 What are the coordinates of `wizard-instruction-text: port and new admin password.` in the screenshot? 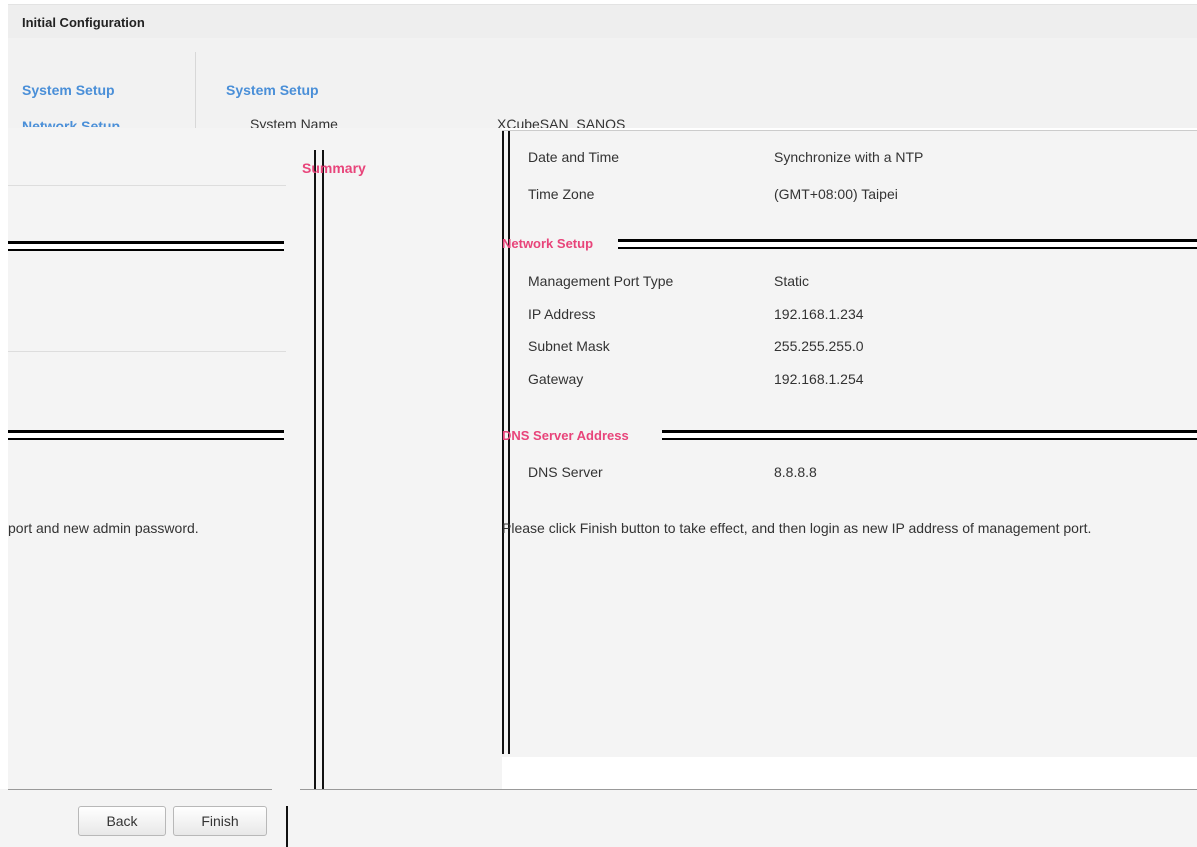 It's located at (103, 528).